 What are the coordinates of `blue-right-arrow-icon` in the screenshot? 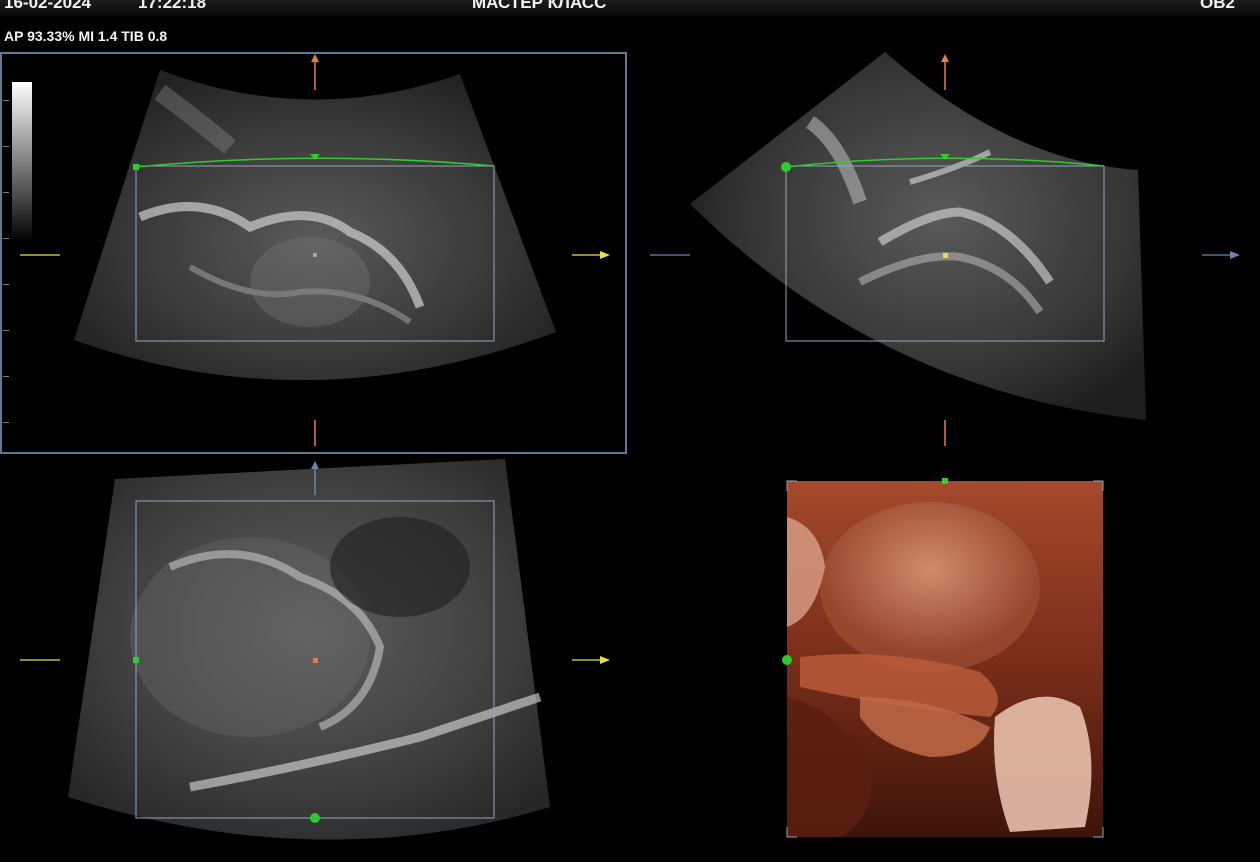 It's located at (1235, 255).